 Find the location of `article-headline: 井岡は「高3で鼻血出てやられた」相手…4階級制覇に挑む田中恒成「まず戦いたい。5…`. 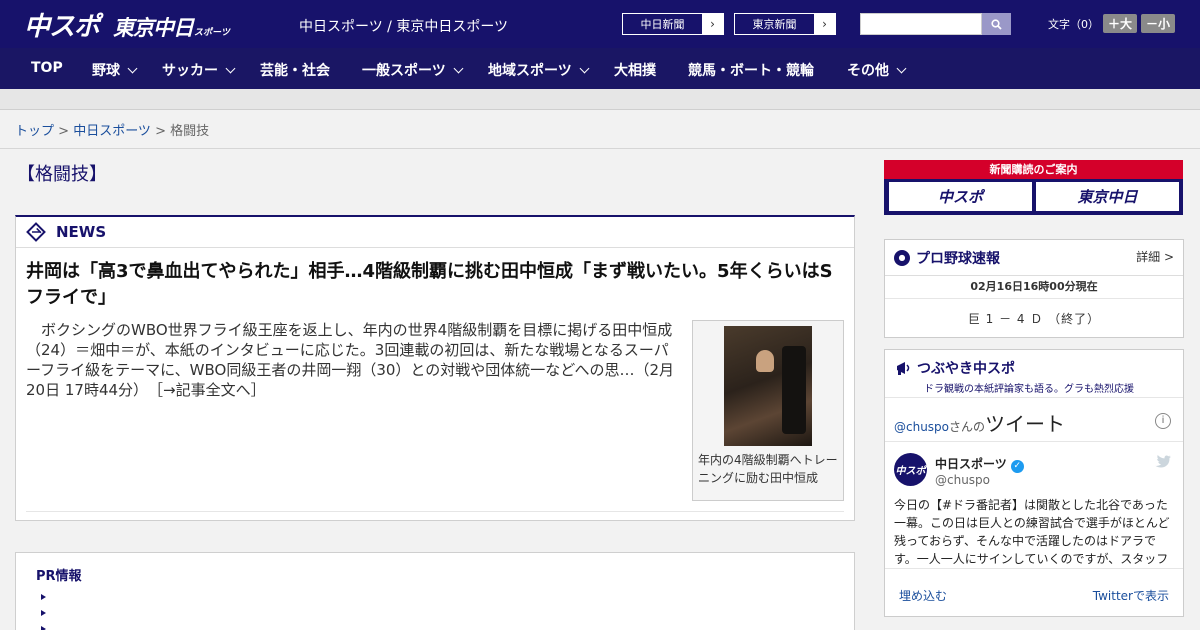

article-headline: 井岡は「高3で鼻血出てやられた」相手…4階級制覇に挑む田中恒成「まず戦いたい。5… is located at coordinates (436, 285).